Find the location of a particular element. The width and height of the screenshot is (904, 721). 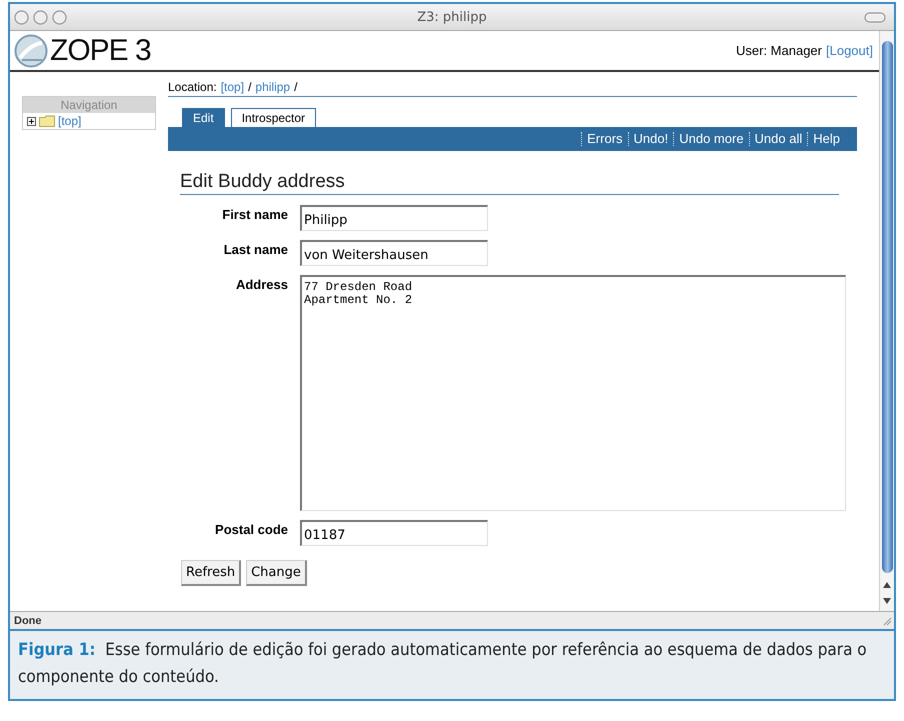

toolbar-toggle-icon is located at coordinates (875, 17).